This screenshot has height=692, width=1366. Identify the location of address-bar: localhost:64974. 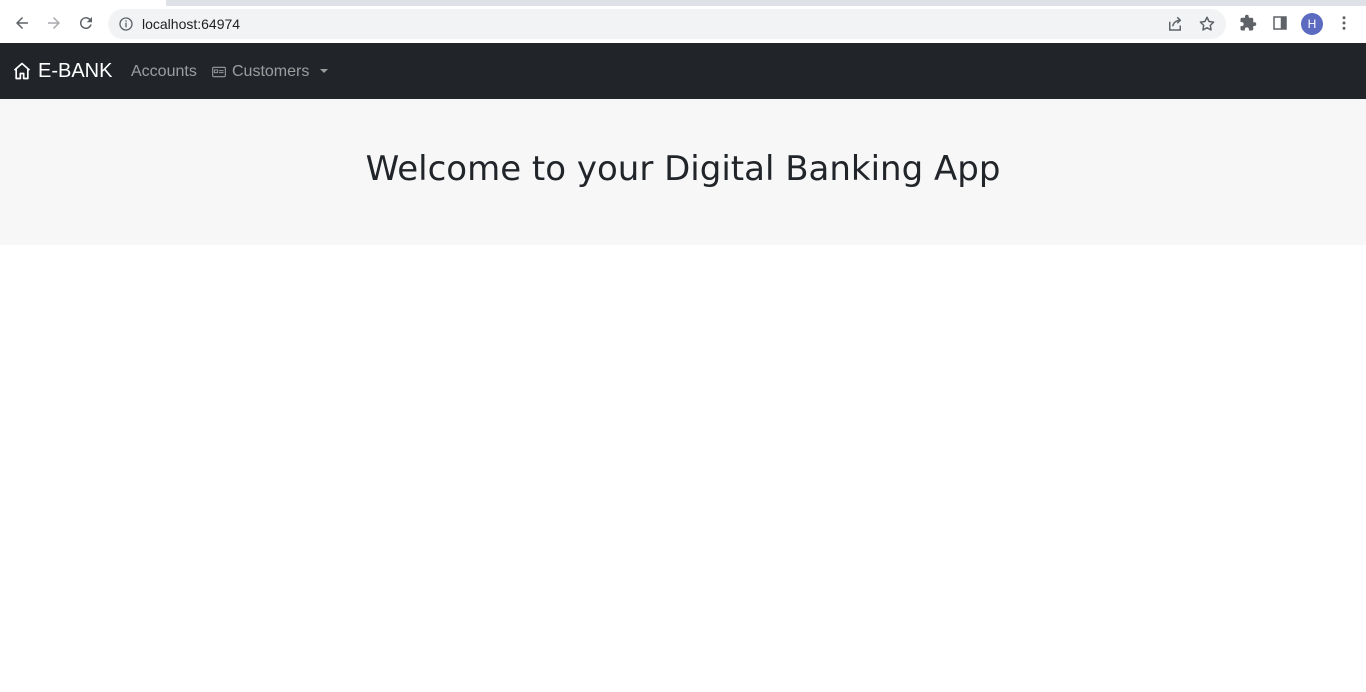
(667, 24).